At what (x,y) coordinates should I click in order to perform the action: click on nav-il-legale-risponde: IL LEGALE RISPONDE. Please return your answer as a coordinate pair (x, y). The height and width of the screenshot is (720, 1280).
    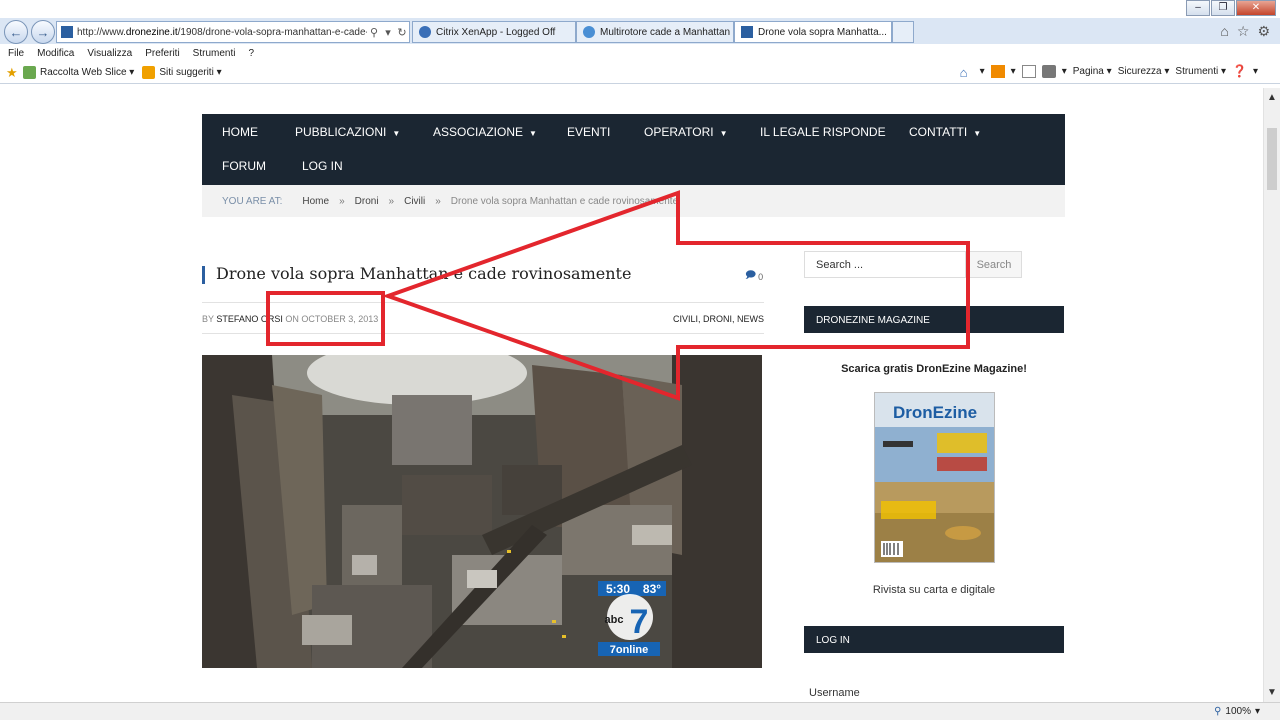
    Looking at the image, I should click on (823, 132).